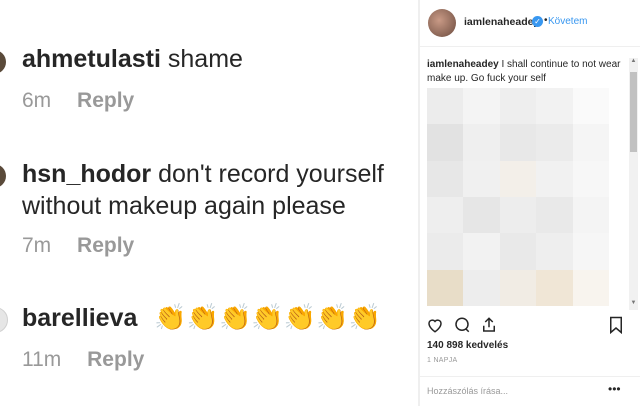 The width and height of the screenshot is (640, 407). What do you see at coordinates (37, 245) in the screenshot?
I see `comment-time: 7m` at bounding box center [37, 245].